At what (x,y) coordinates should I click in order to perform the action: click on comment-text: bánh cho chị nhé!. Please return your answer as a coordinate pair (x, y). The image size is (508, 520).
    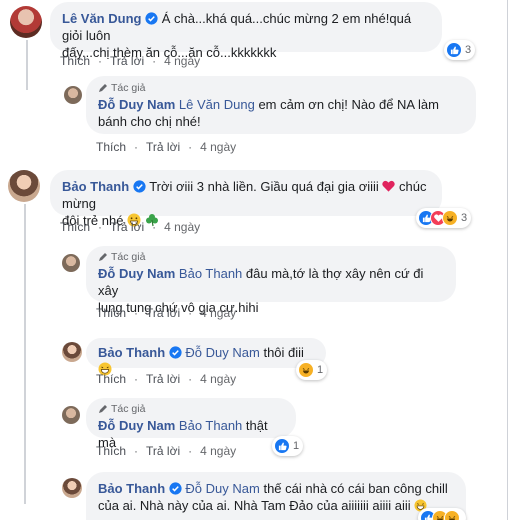
    Looking at the image, I should click on (149, 121).